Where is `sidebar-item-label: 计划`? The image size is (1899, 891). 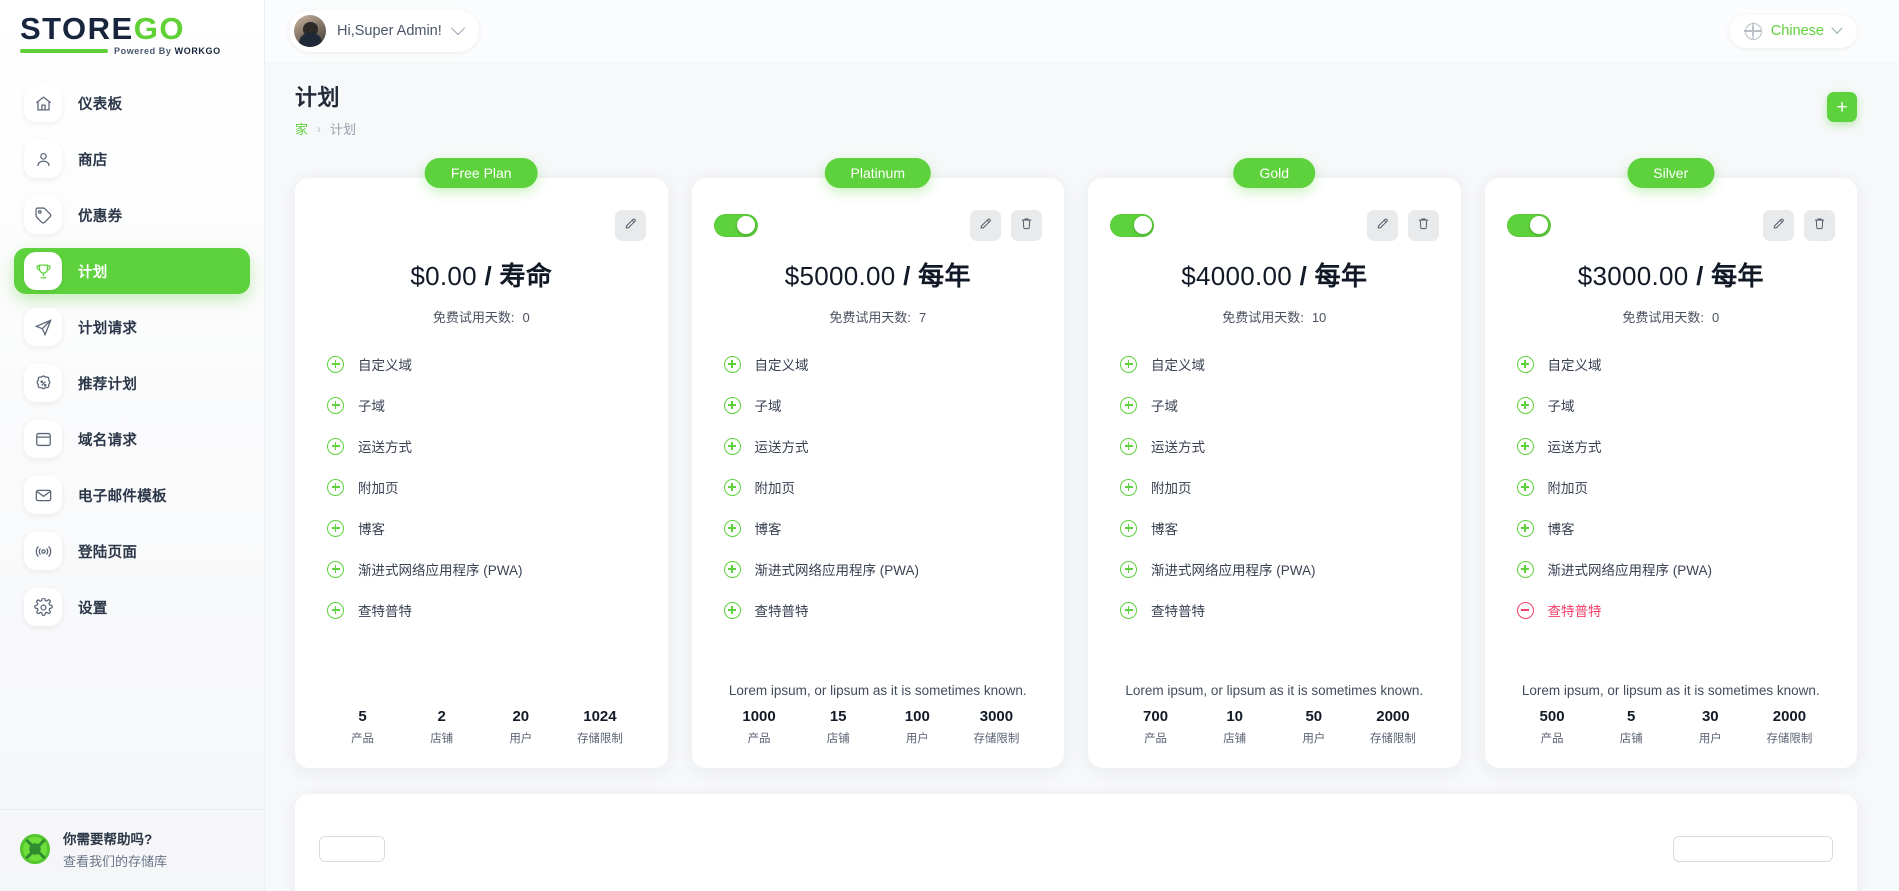
sidebar-item-label: 计划 is located at coordinates (93, 272).